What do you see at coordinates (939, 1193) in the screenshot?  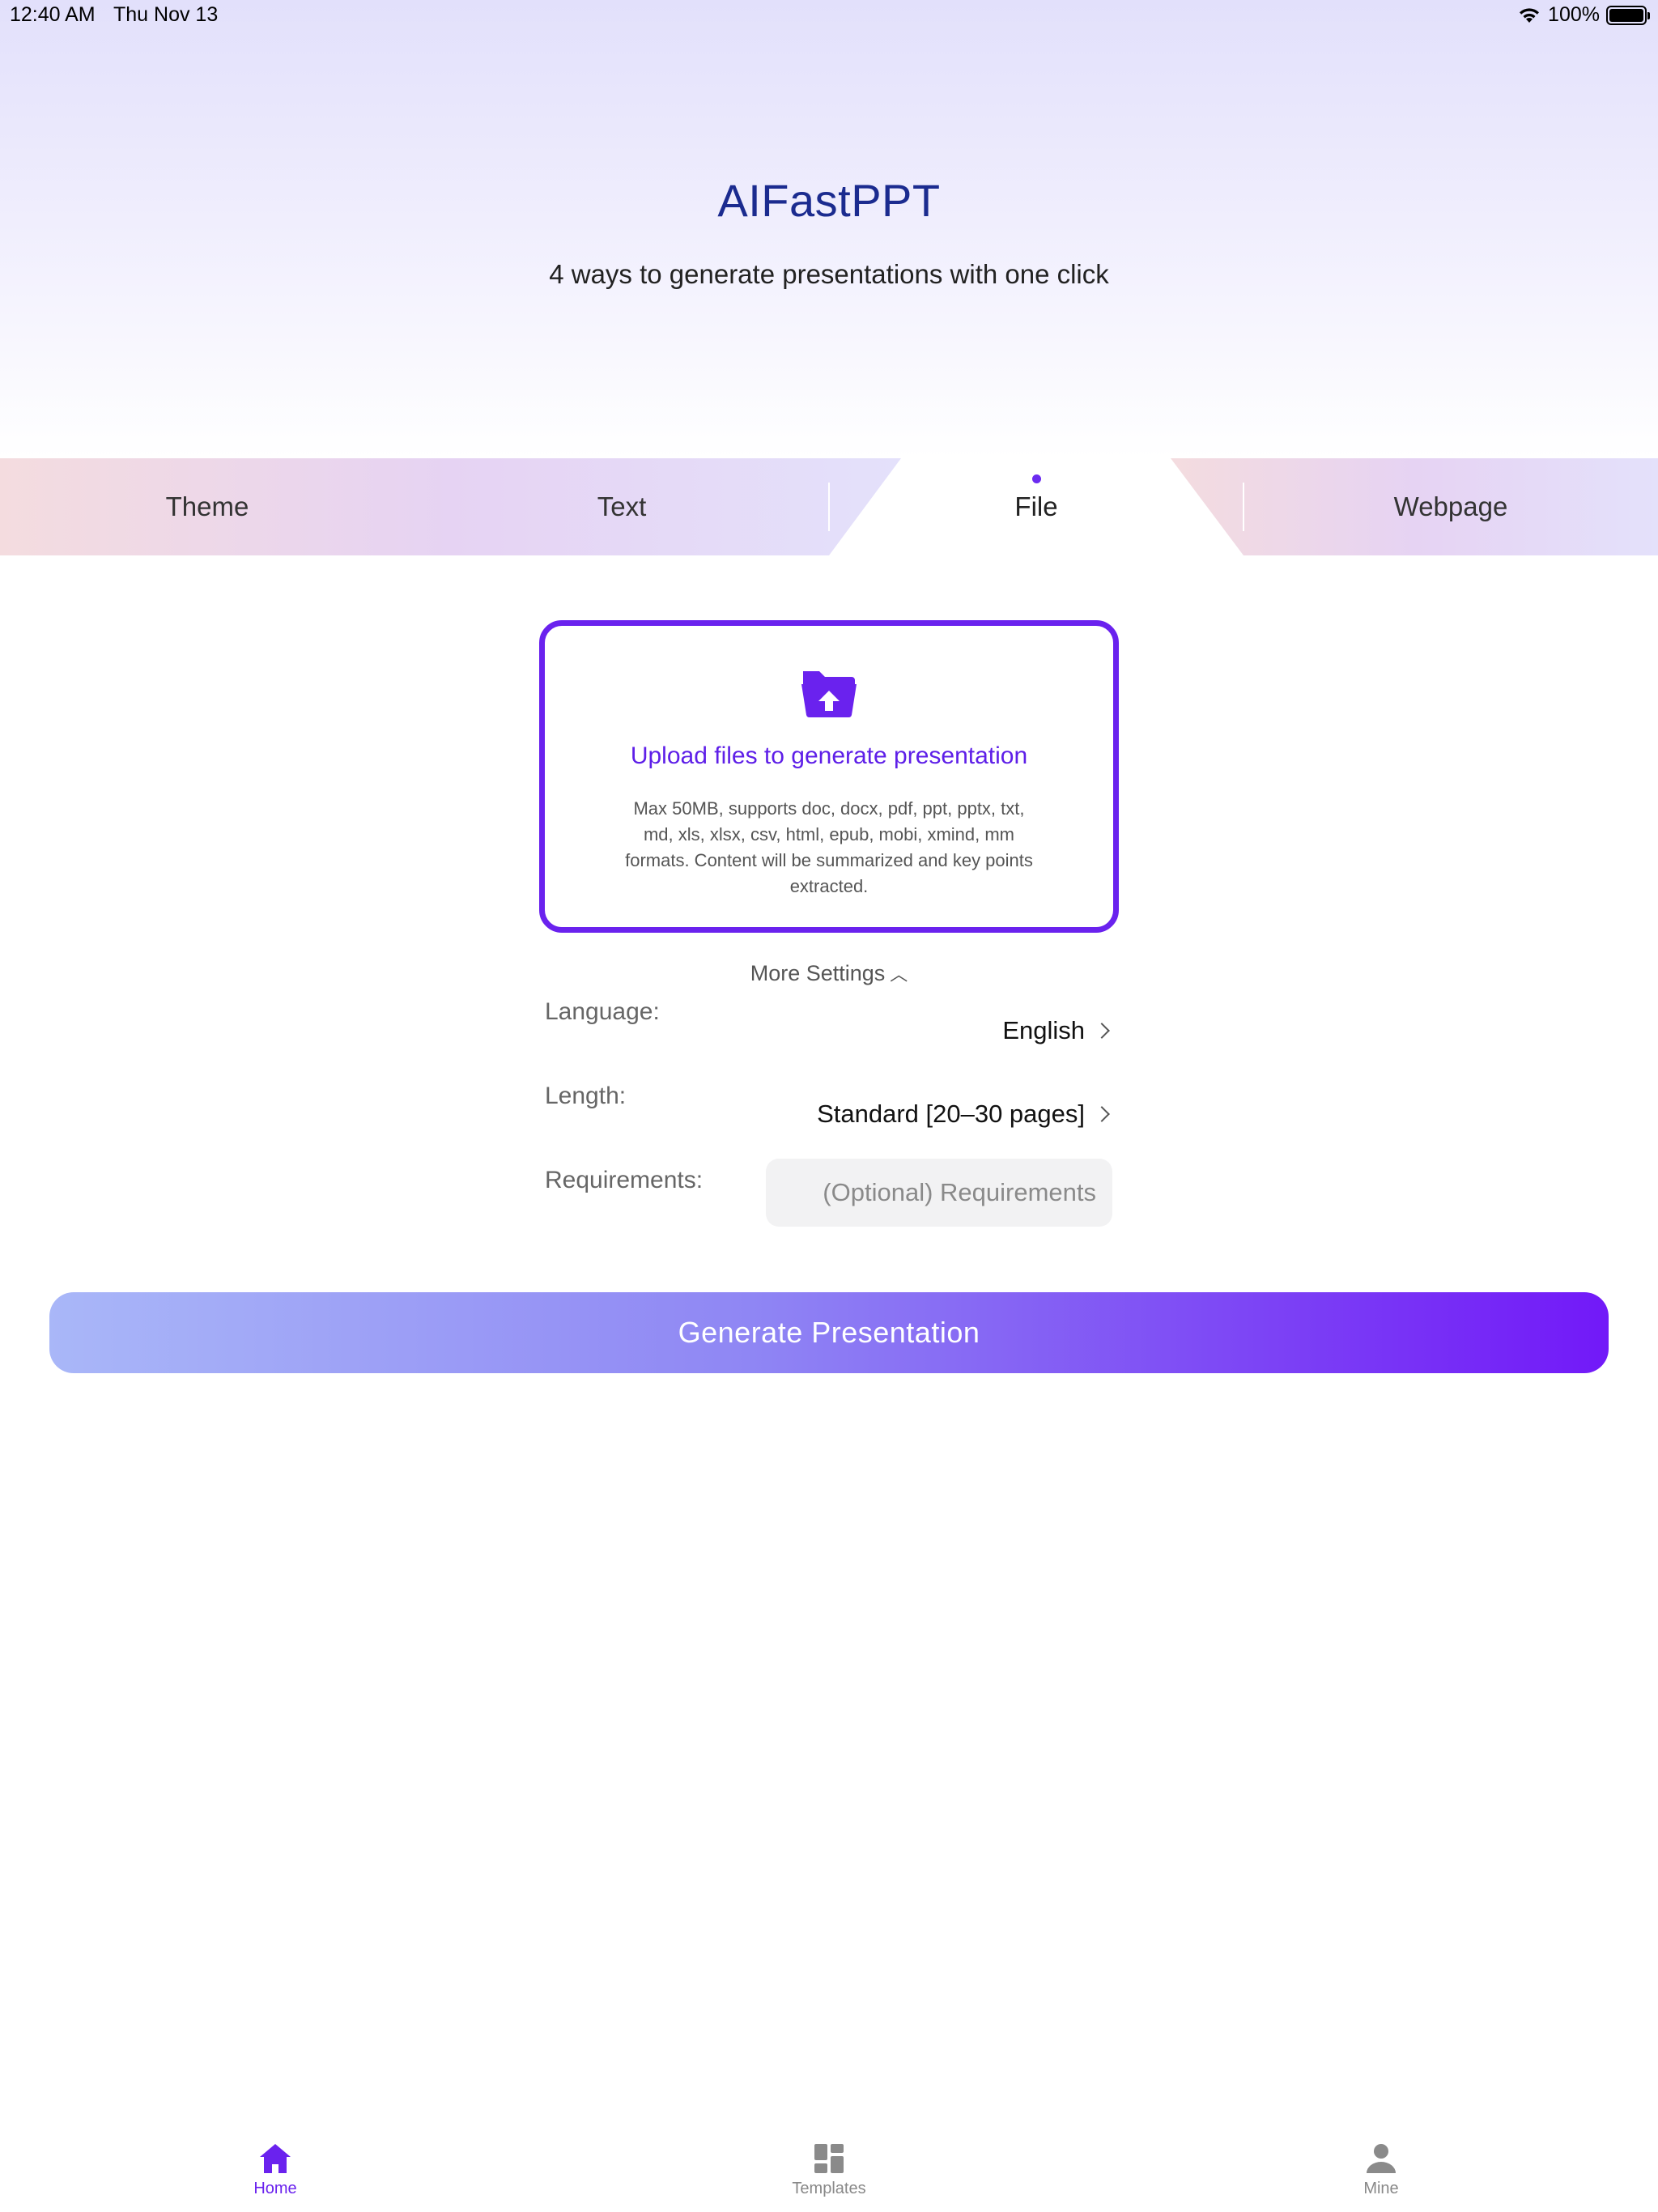 I see `requirements-input` at bounding box center [939, 1193].